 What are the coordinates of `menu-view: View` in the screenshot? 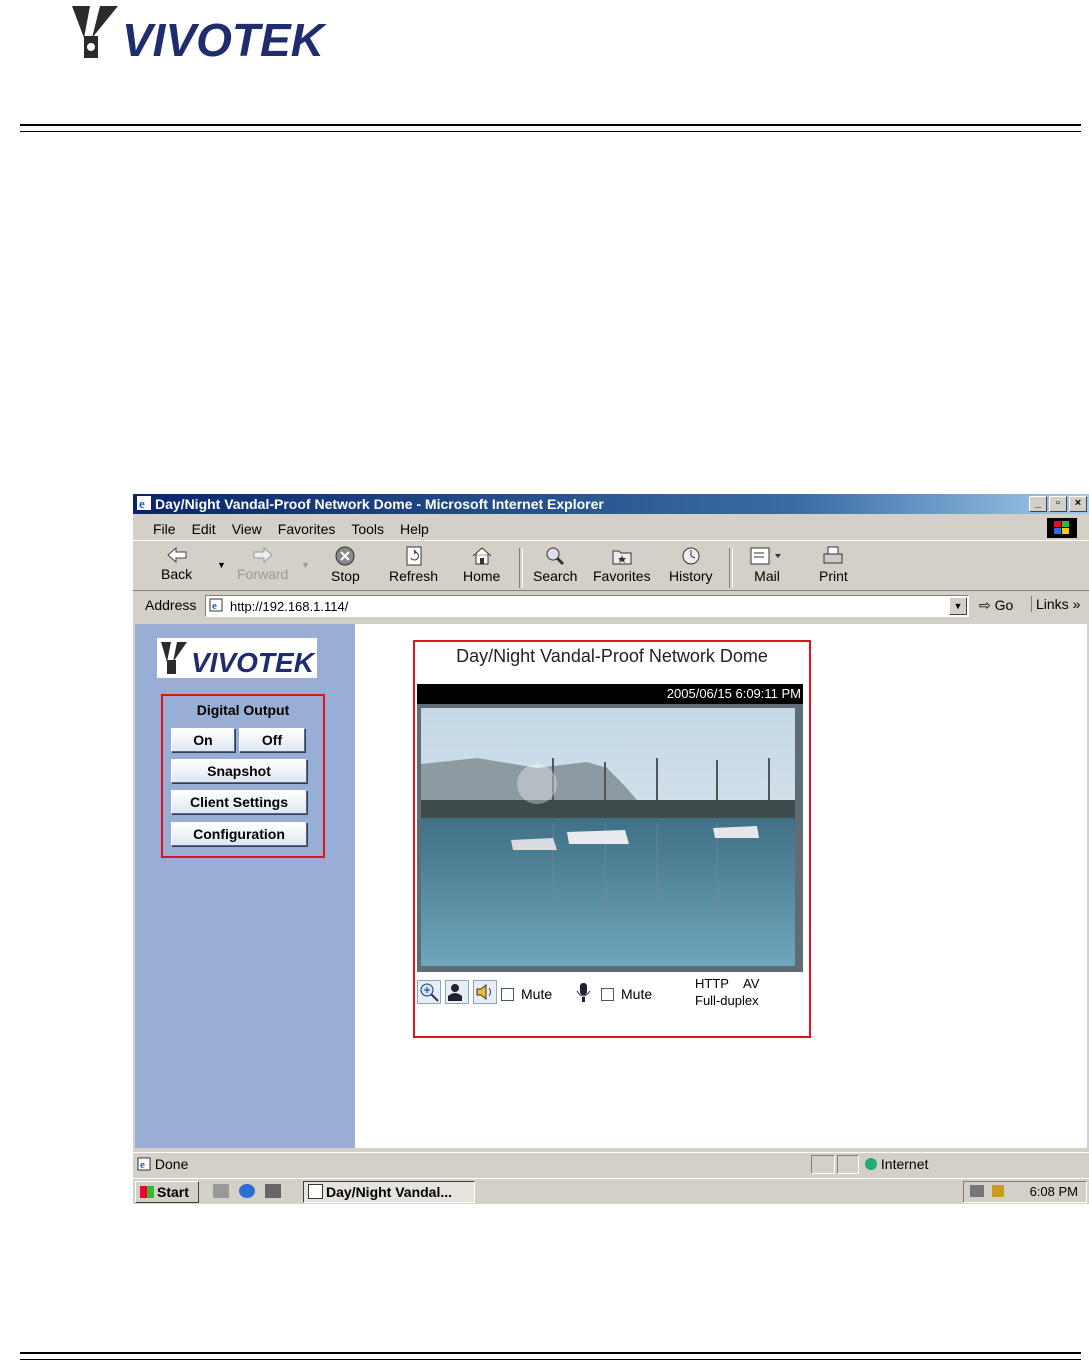 It's located at (247, 529).